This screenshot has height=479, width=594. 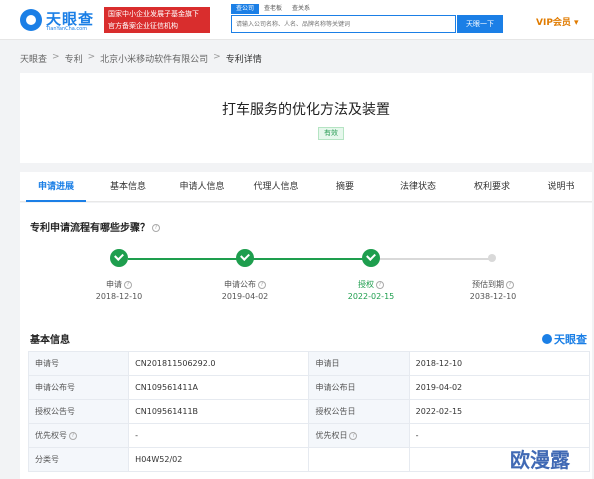 What do you see at coordinates (499, 411) in the screenshot?
I see `value-grant-date: 2022-02-15` at bounding box center [499, 411].